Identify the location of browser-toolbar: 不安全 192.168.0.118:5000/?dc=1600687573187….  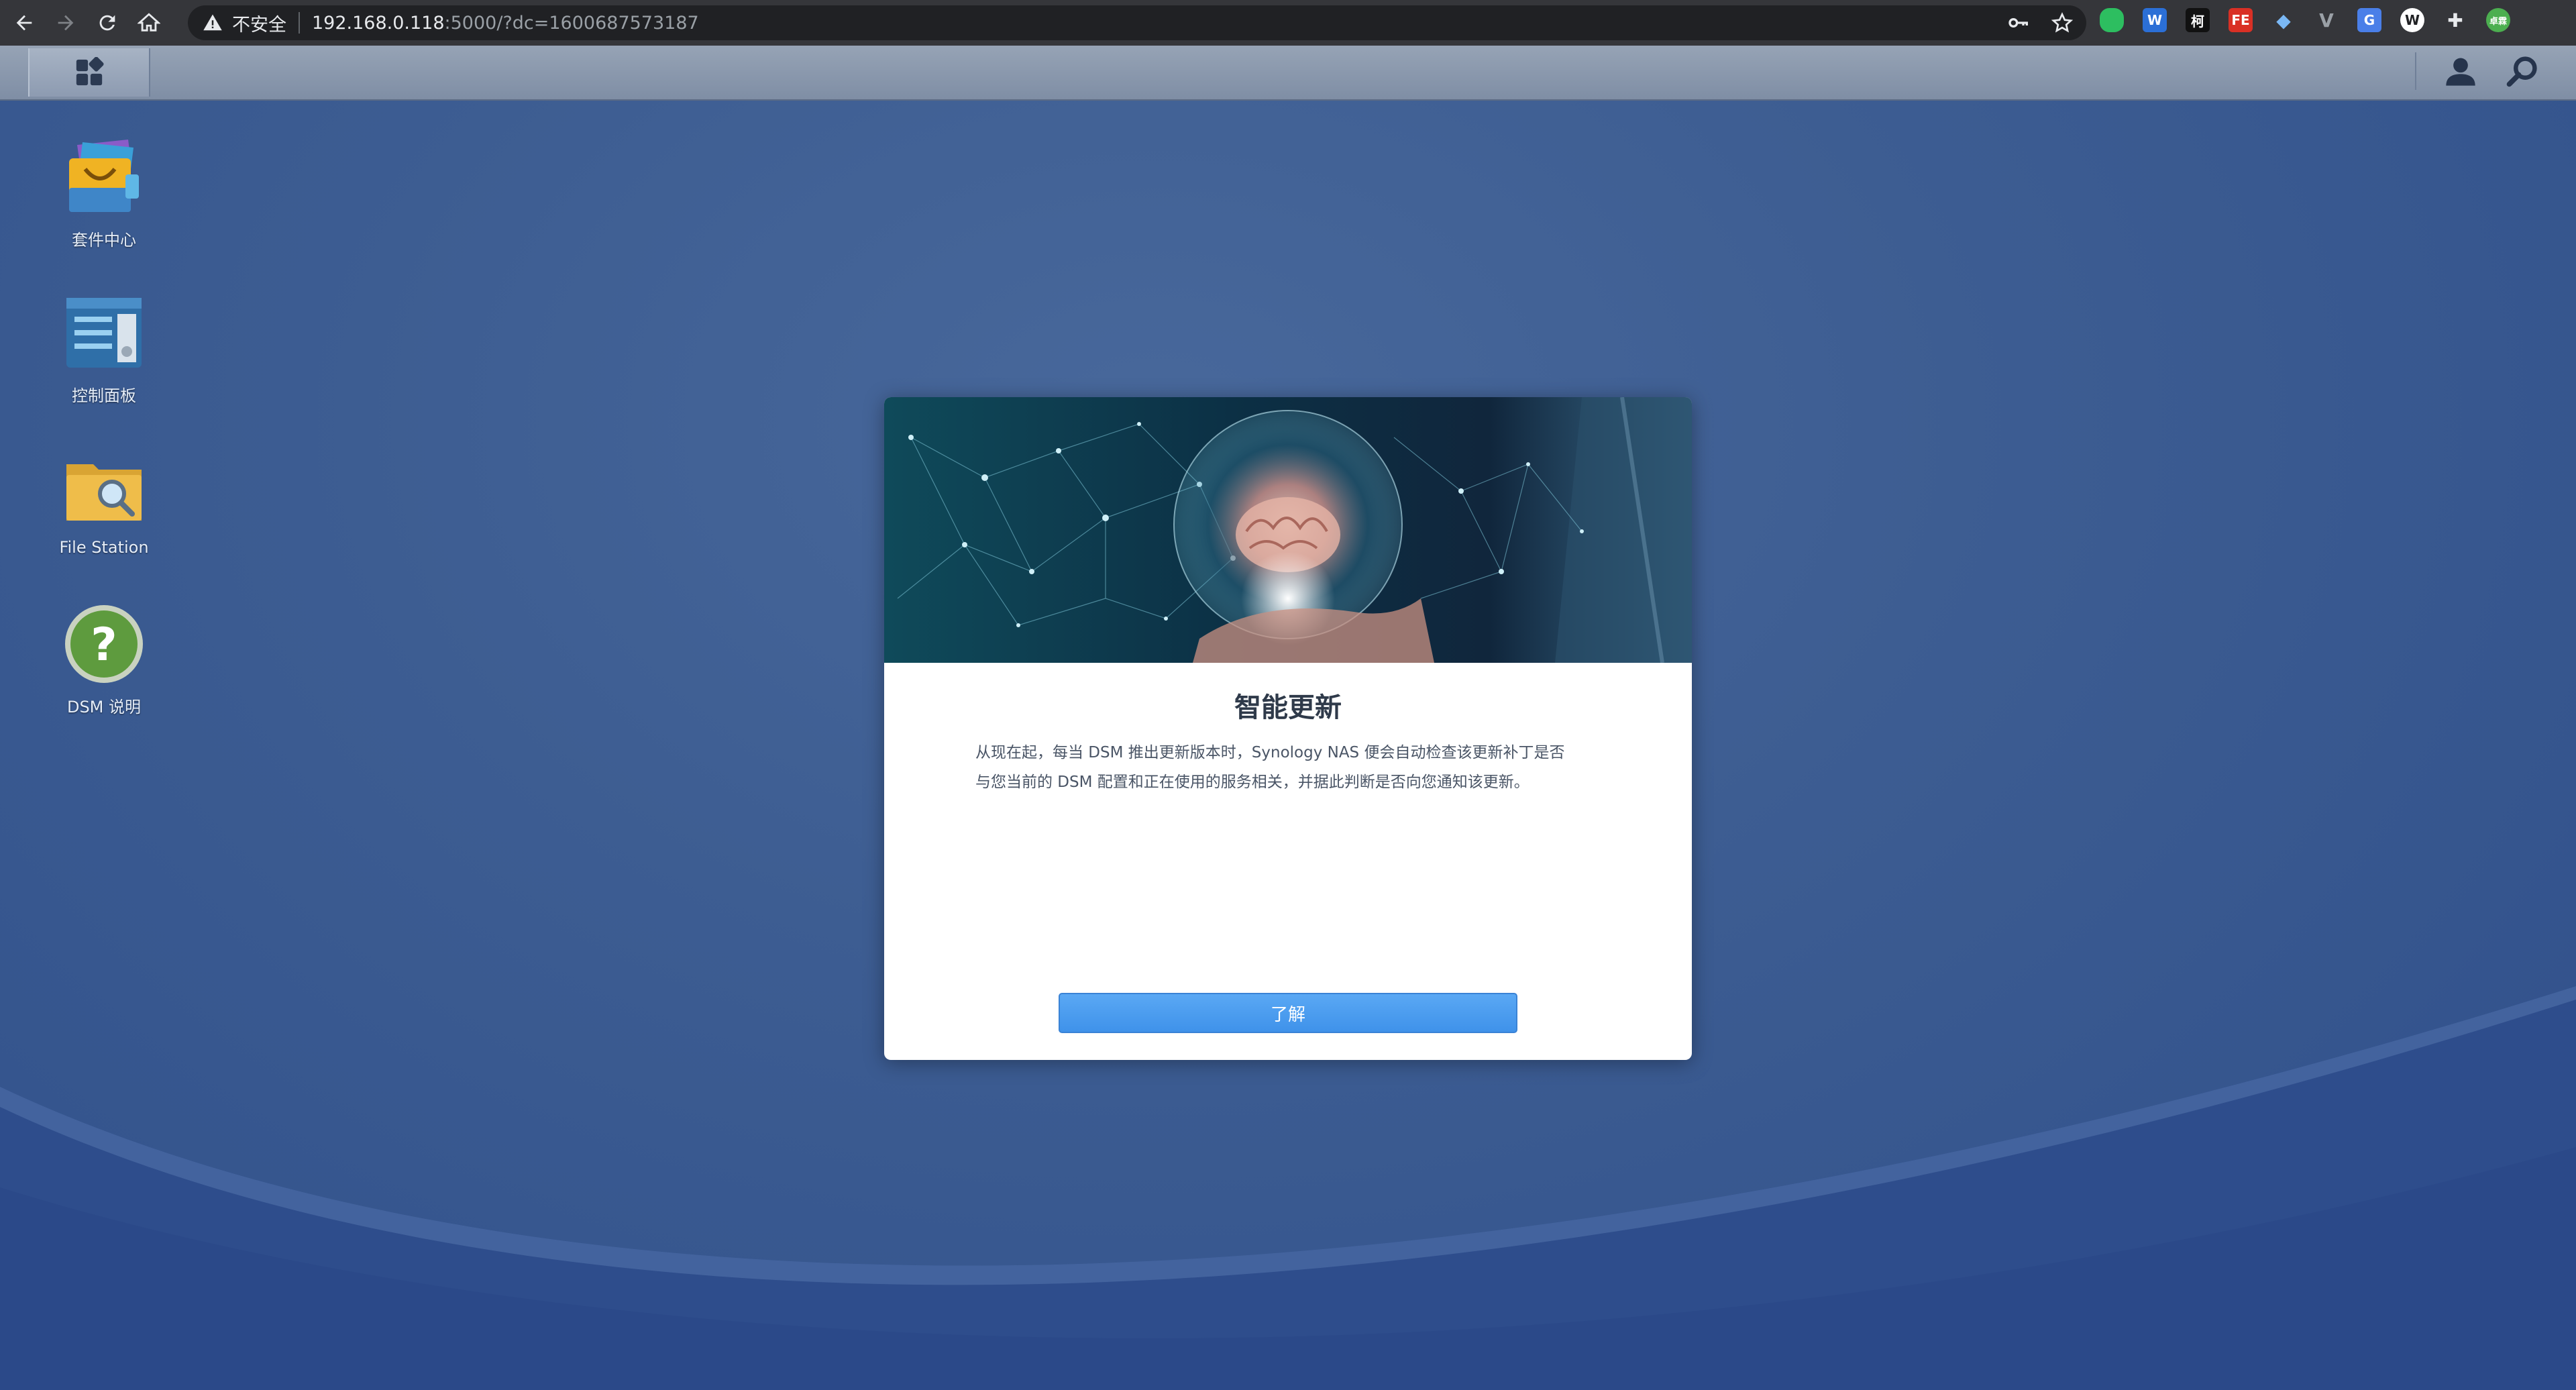
(1288, 23).